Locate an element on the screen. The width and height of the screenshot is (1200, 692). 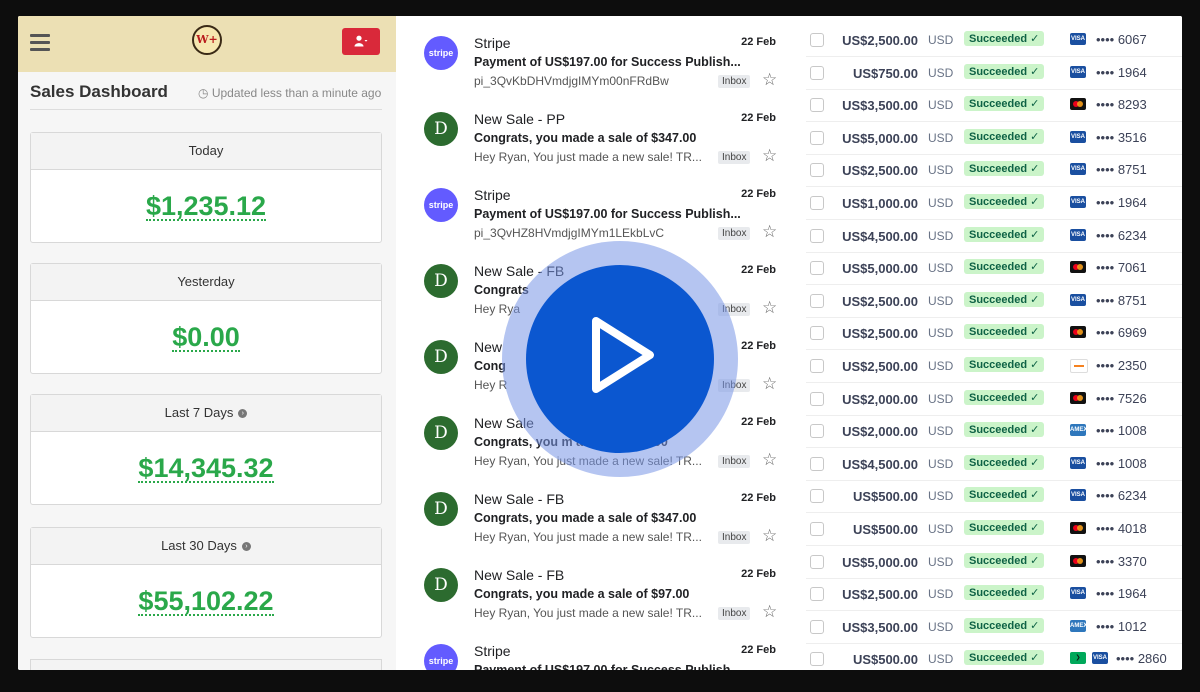
payment-row: US$4,500.00 USD Succeeded ✓ VISA •••• 6234 is located at coordinates (994, 236).